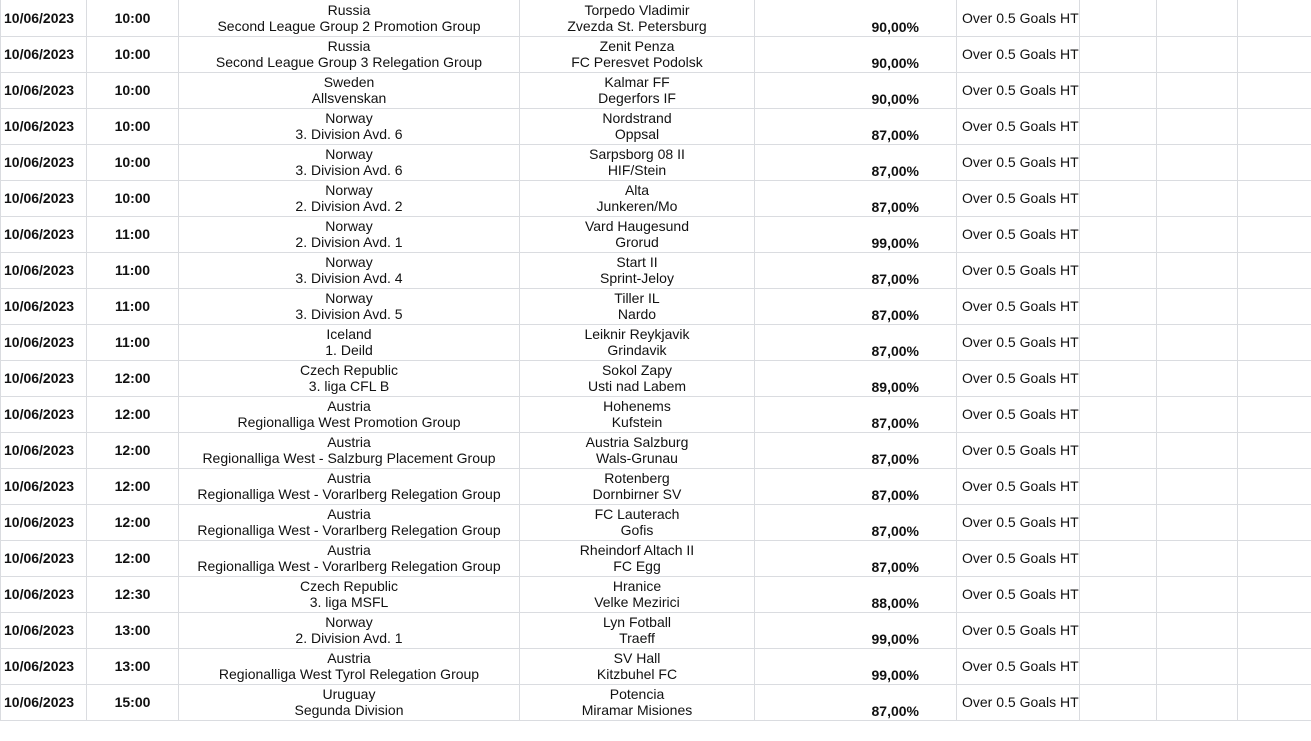  What do you see at coordinates (637, 450) in the screenshot?
I see `match-cell: Austria Salzburg Wals-Grunau` at bounding box center [637, 450].